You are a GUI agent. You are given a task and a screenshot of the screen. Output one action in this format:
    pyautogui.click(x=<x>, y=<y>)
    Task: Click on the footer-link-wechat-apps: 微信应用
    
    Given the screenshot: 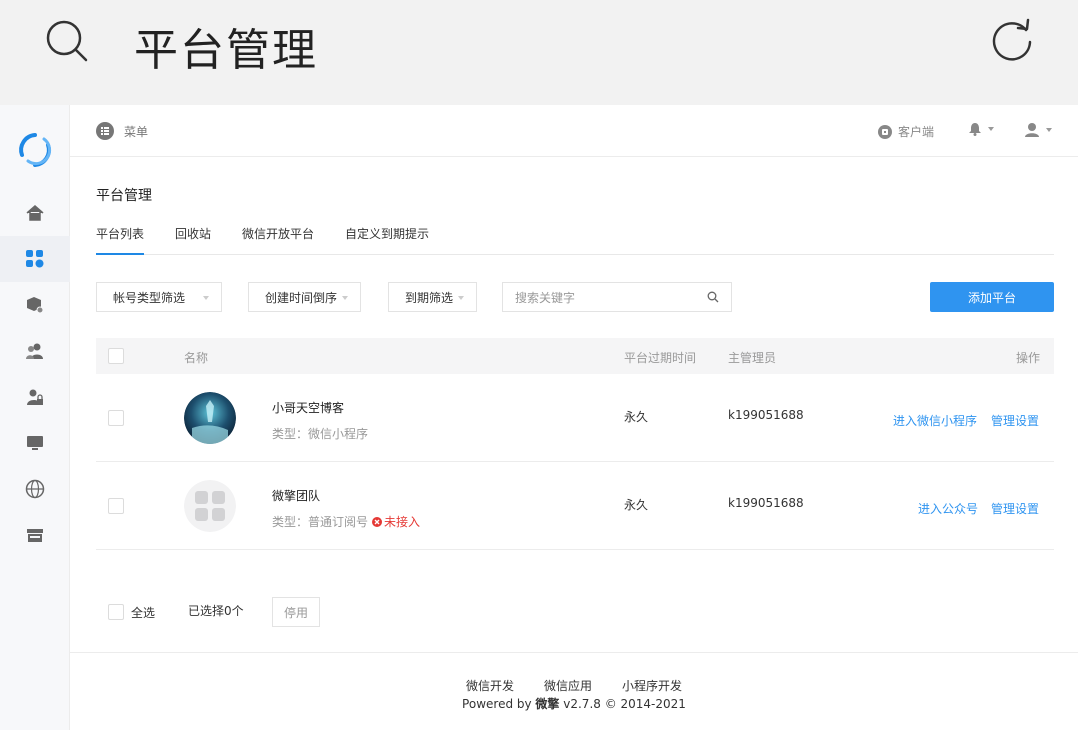 What is the action you would take?
    pyautogui.click(x=568, y=685)
    